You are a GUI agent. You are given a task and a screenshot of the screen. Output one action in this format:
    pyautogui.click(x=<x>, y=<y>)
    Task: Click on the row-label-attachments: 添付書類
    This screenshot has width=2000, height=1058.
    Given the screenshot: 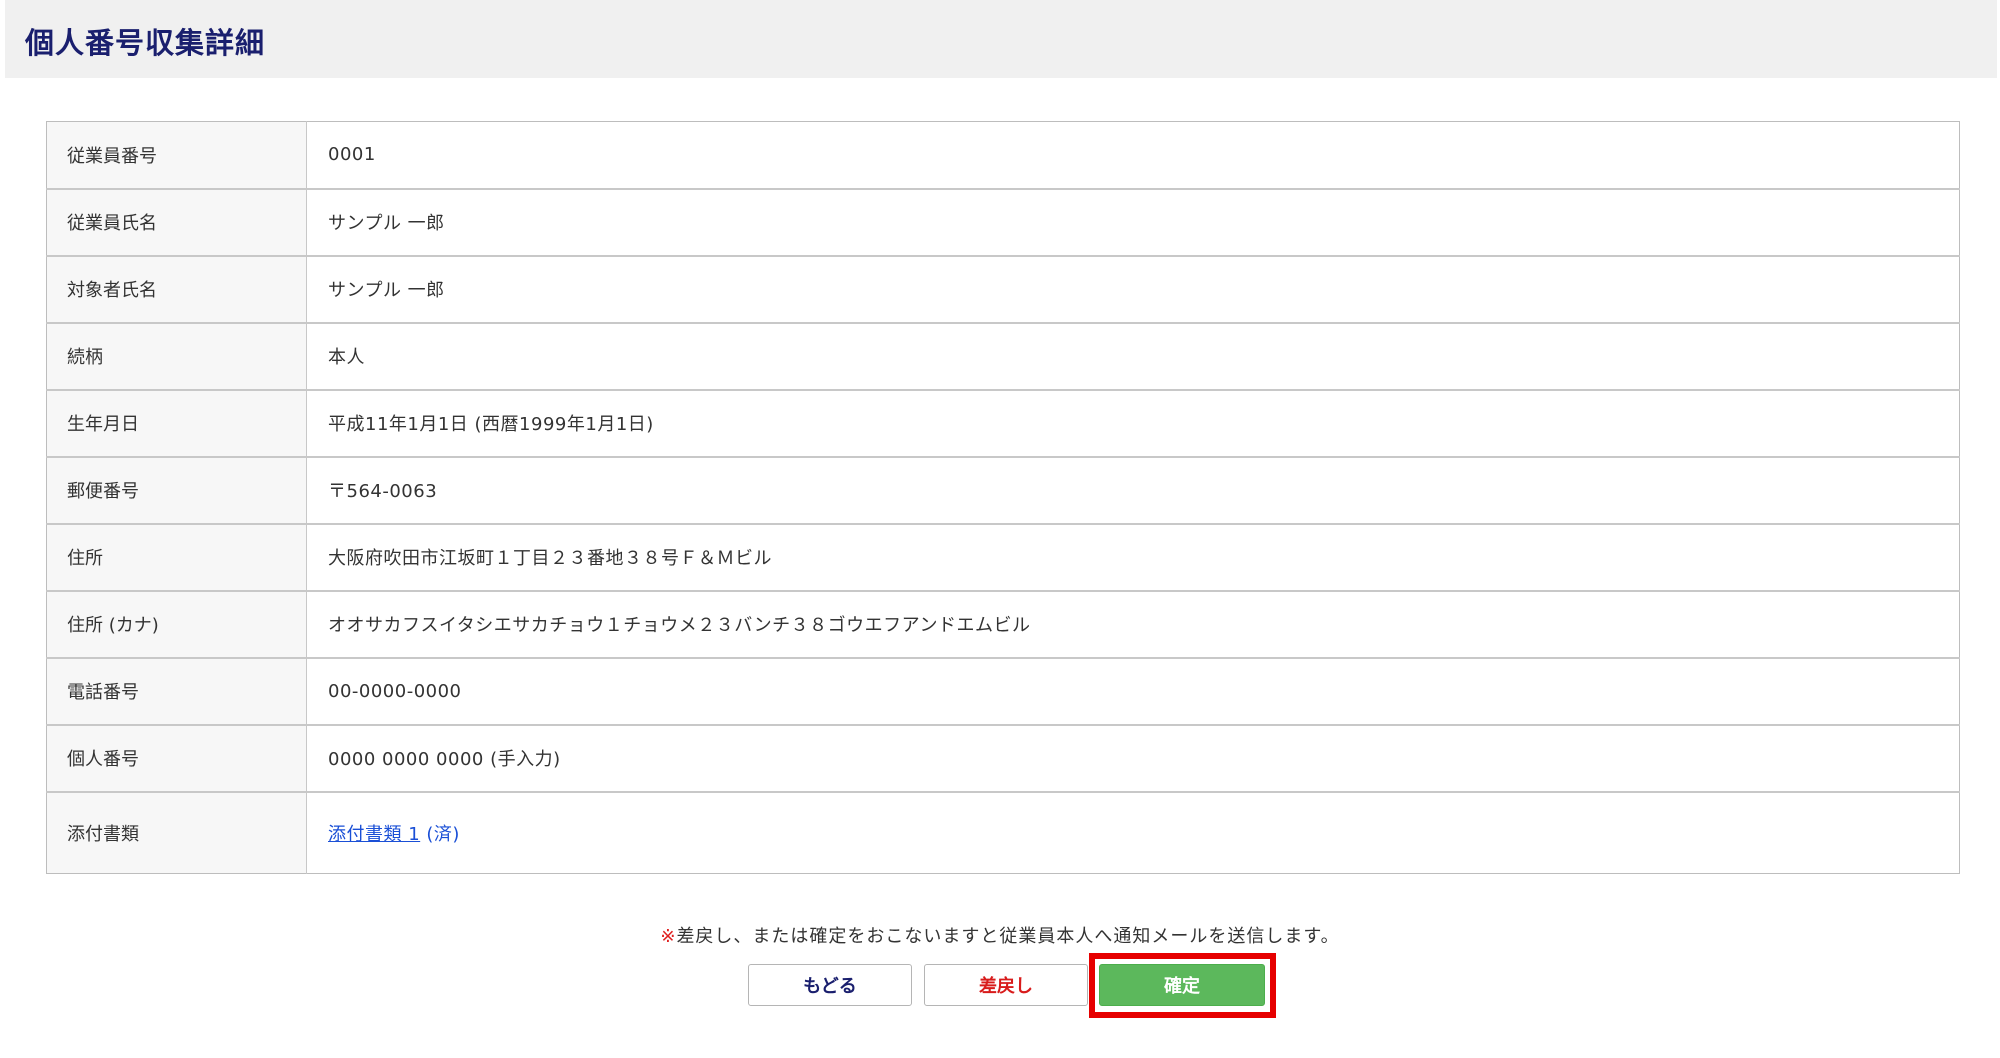 What is the action you would take?
    pyautogui.click(x=176, y=832)
    